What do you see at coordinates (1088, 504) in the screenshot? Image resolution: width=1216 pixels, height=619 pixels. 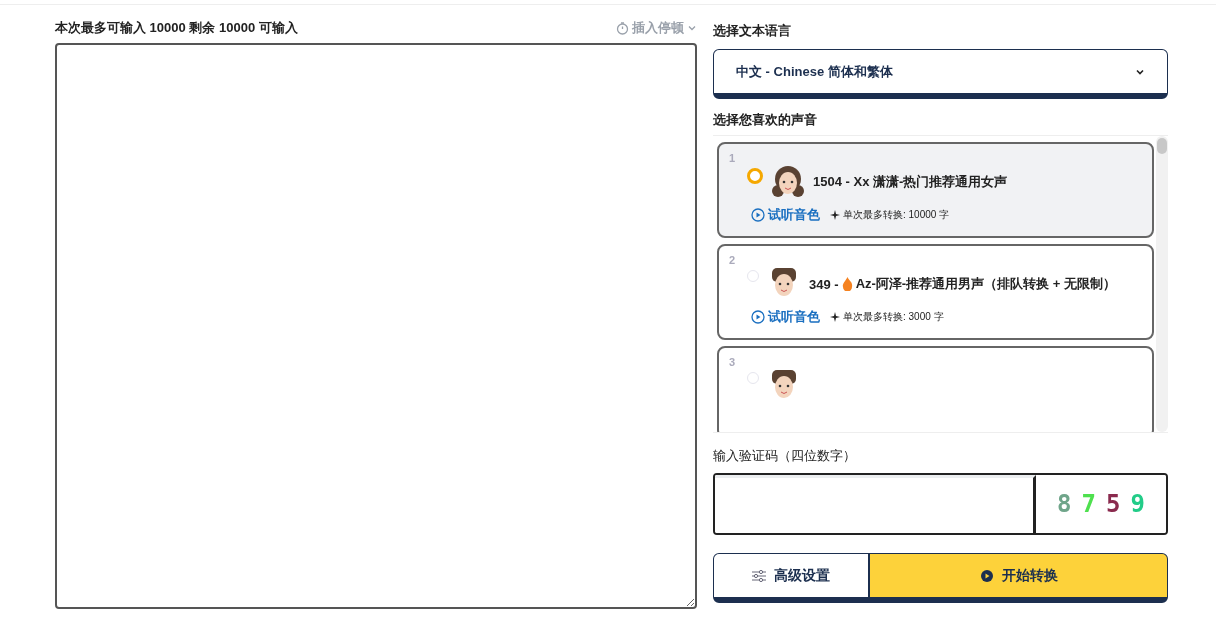 I see `captcha-digit: 7` at bounding box center [1088, 504].